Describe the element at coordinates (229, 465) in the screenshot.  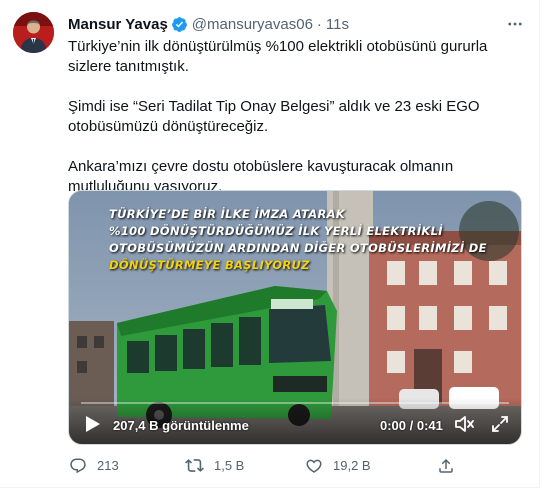
I see `retweet-count: 1,5 B` at that location.